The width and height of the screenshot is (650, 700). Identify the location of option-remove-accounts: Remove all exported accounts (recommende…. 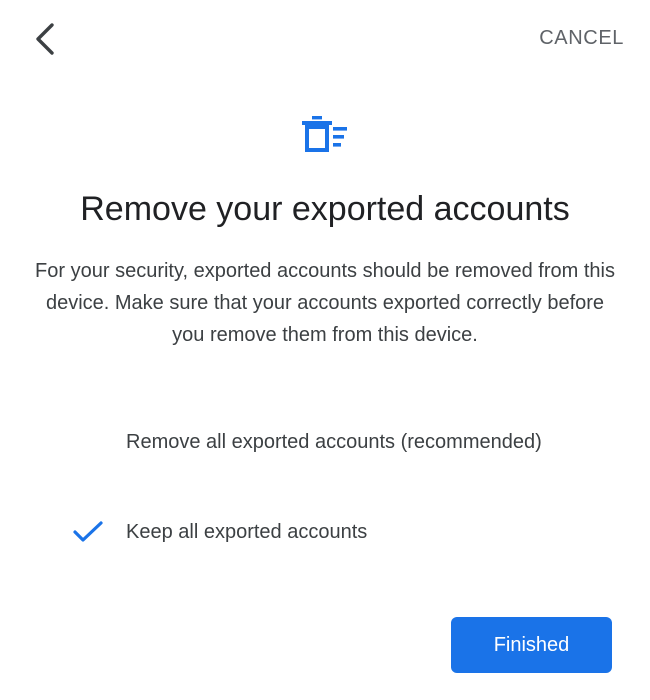
(335, 442).